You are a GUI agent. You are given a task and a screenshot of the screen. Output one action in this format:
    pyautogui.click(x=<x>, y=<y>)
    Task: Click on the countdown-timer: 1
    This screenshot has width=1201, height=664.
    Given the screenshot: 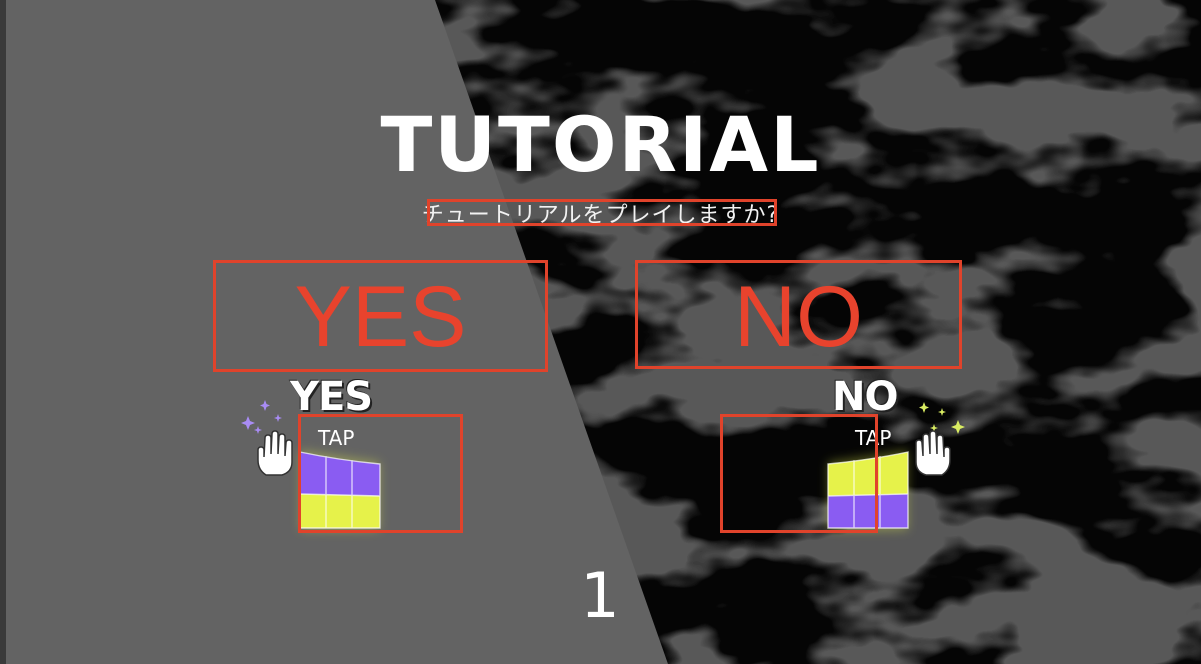 What is the action you would take?
    pyautogui.click(x=600, y=595)
    